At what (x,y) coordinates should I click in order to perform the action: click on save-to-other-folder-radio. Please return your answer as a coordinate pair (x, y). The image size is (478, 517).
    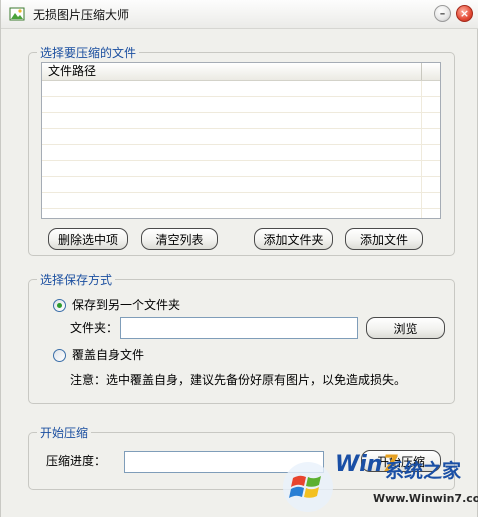
    Looking at the image, I should click on (59, 305).